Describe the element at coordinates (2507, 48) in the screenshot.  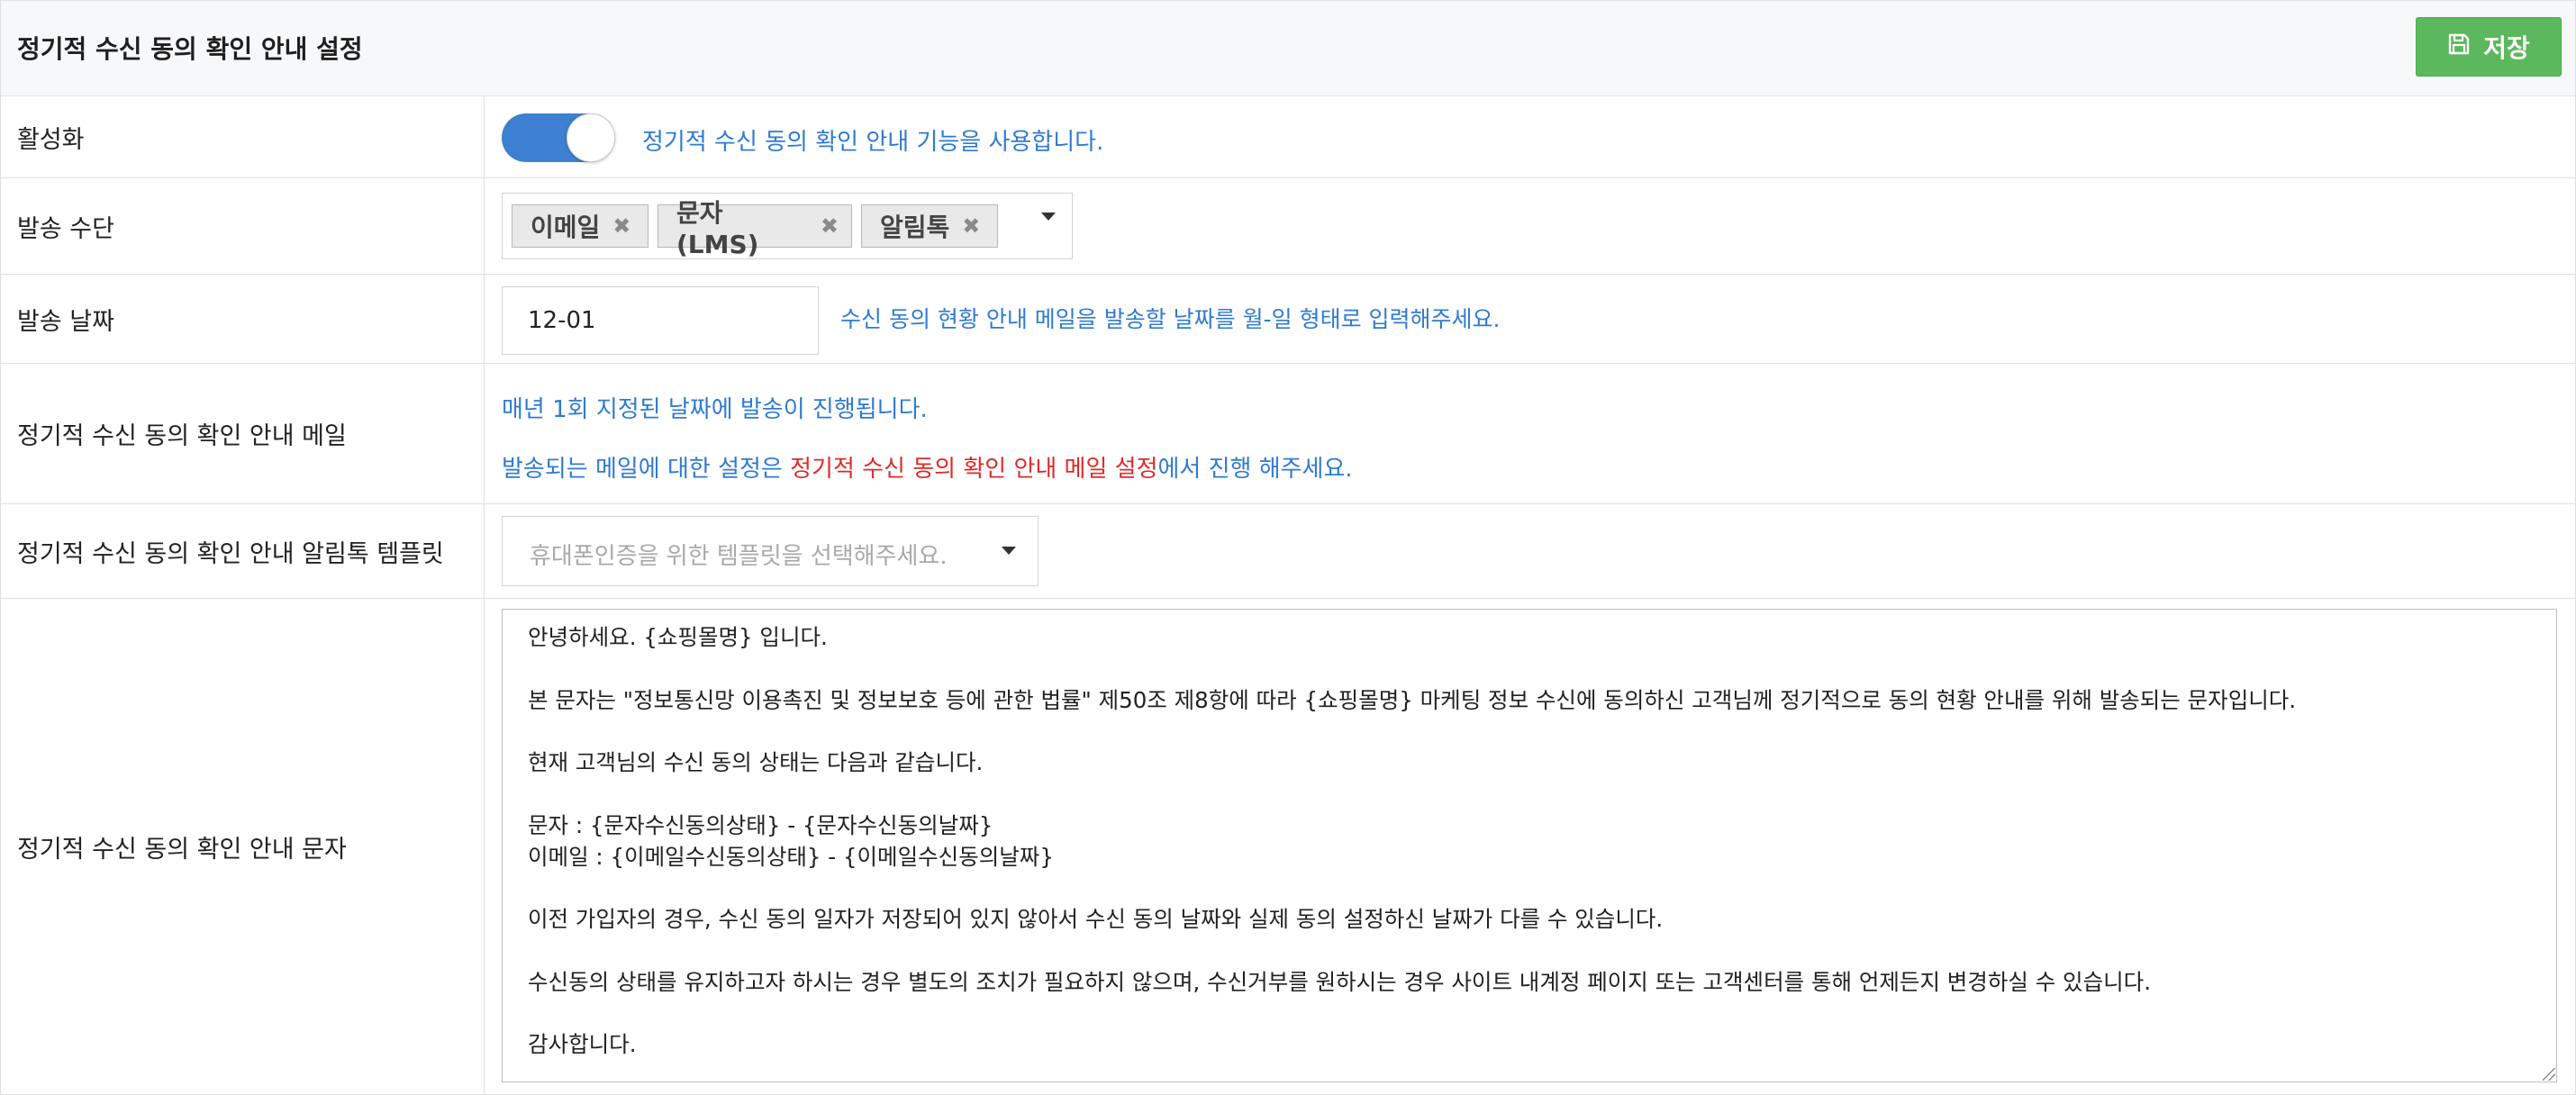
I see `save-button-label: 저장` at that location.